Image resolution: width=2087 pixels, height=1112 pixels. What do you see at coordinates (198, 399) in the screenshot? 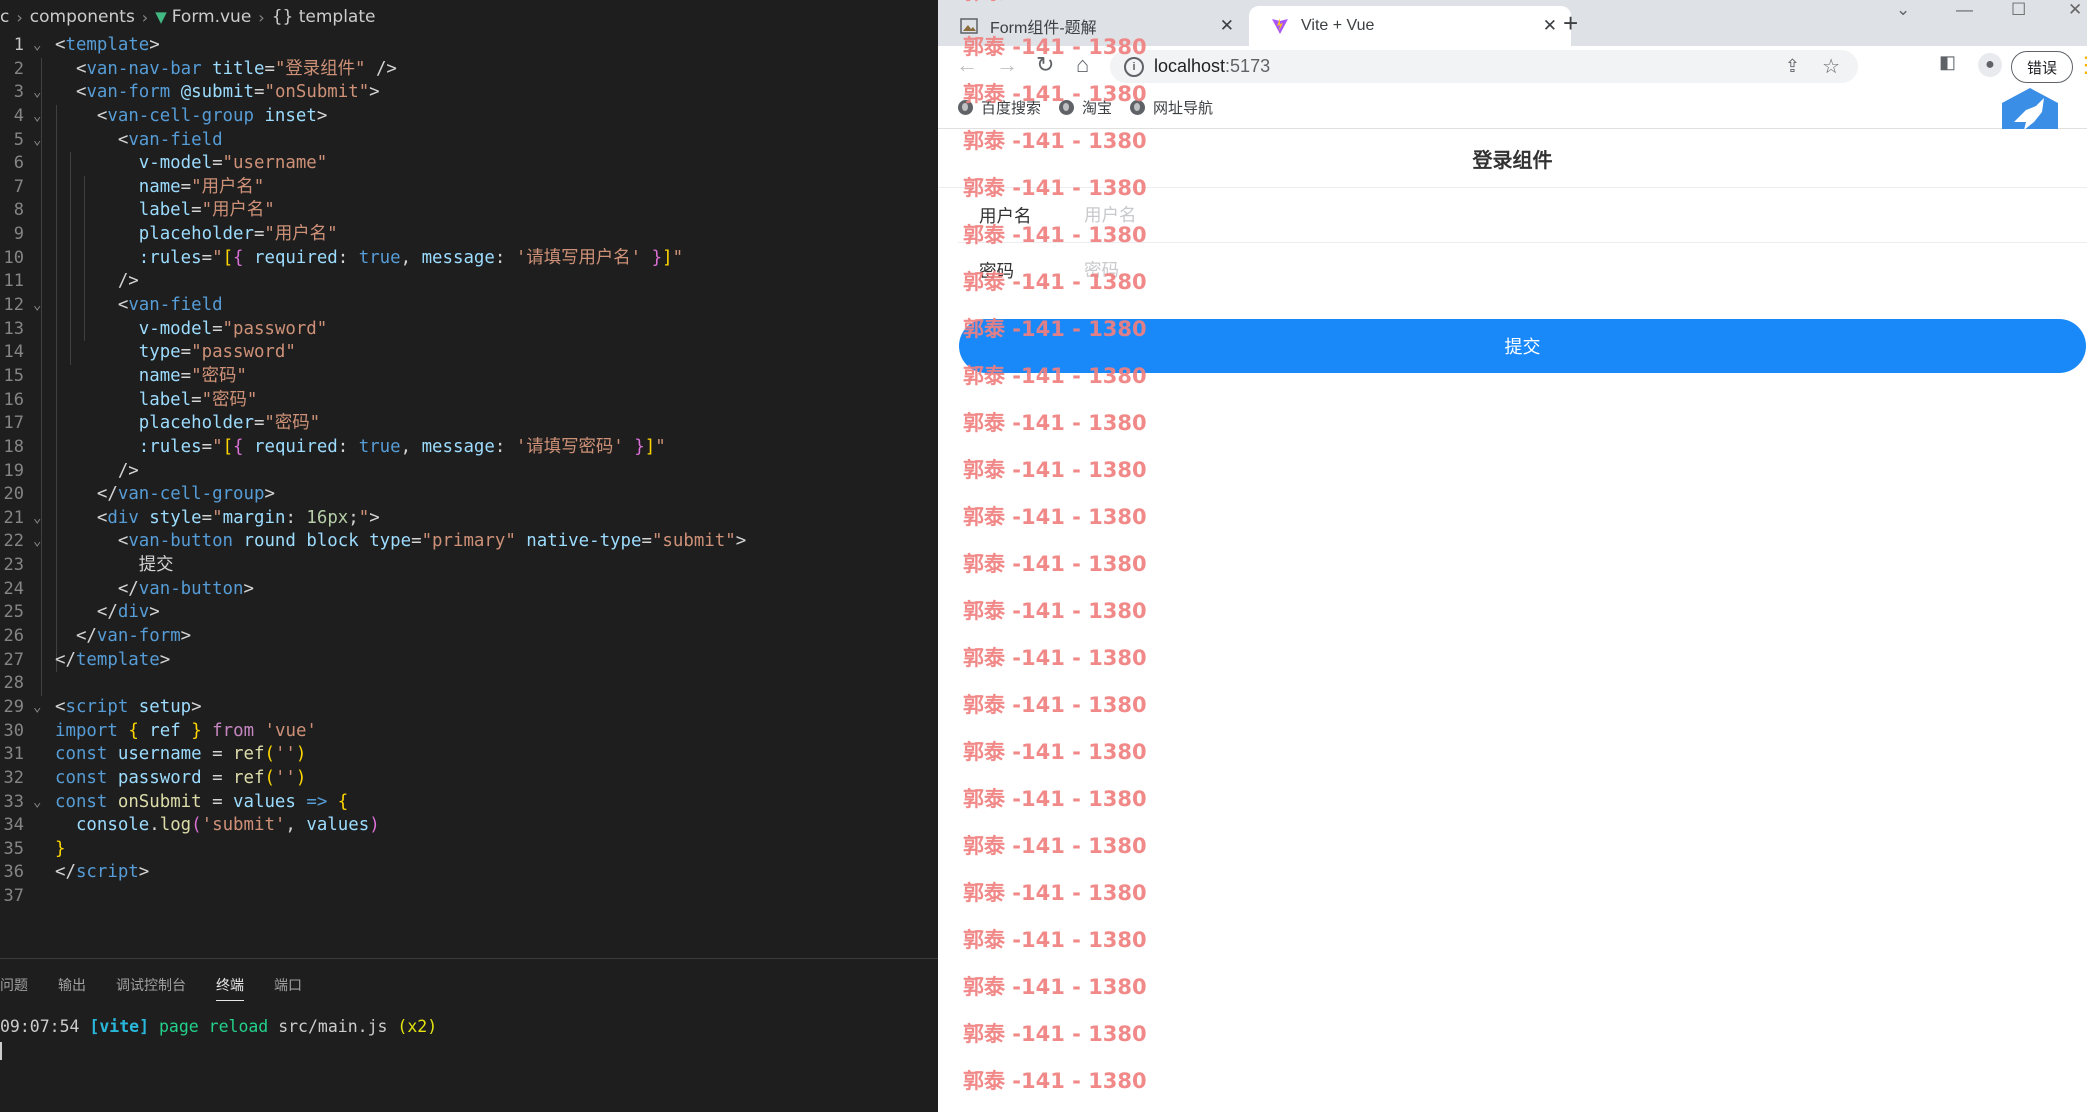
I see `code-text: label="密码"` at bounding box center [198, 399].